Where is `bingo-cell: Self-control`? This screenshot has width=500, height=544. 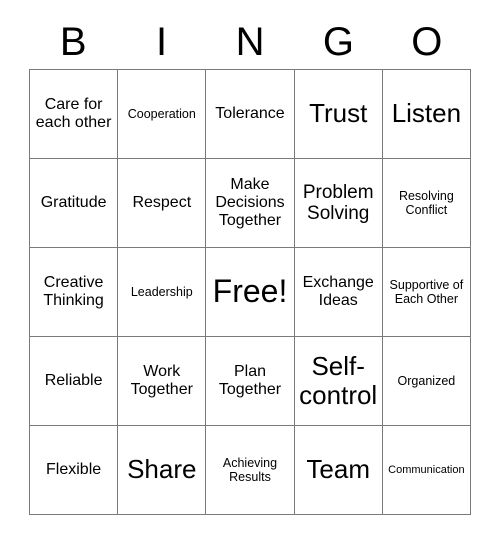 bingo-cell: Self-control is located at coordinates (338, 381).